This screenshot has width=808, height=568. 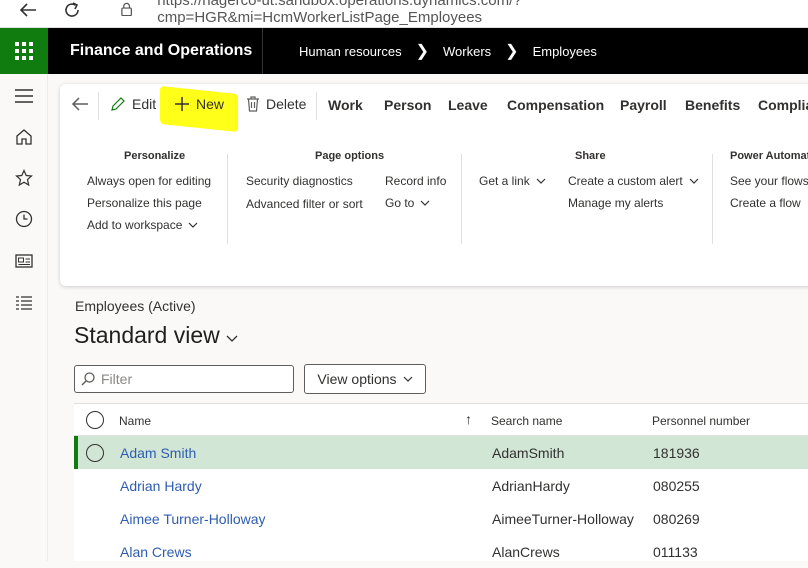 I want to click on hamburger-menu-icon, so click(x=24, y=96).